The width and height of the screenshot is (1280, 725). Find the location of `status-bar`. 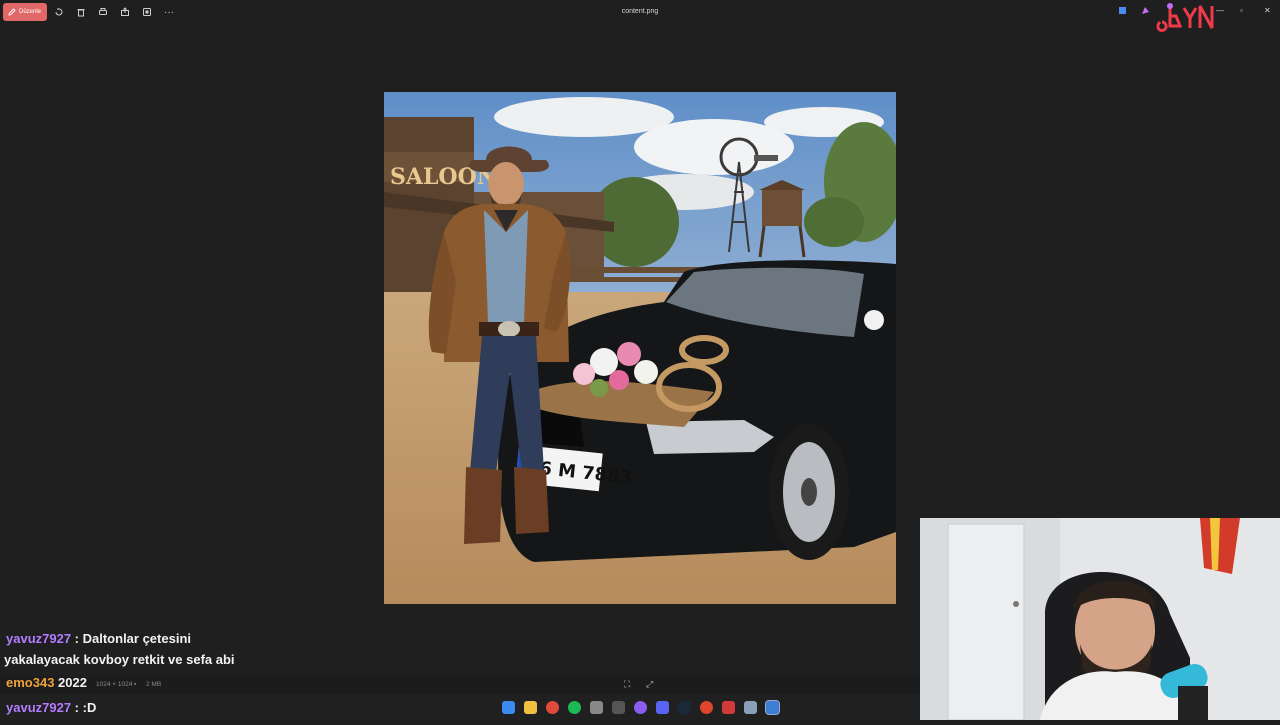

status-bar is located at coordinates (460, 685).